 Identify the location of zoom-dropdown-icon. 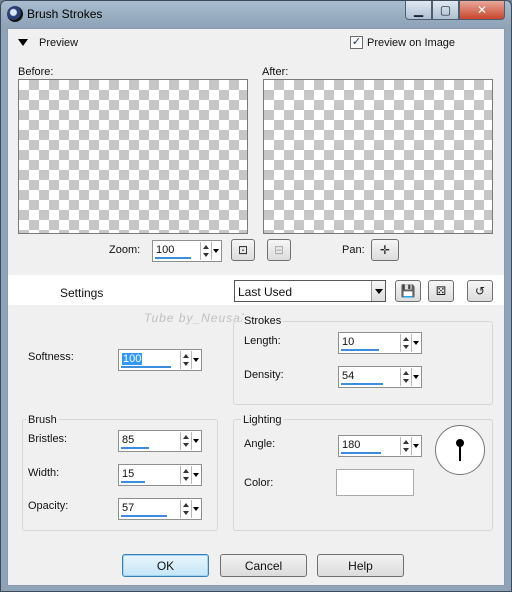
(215, 251).